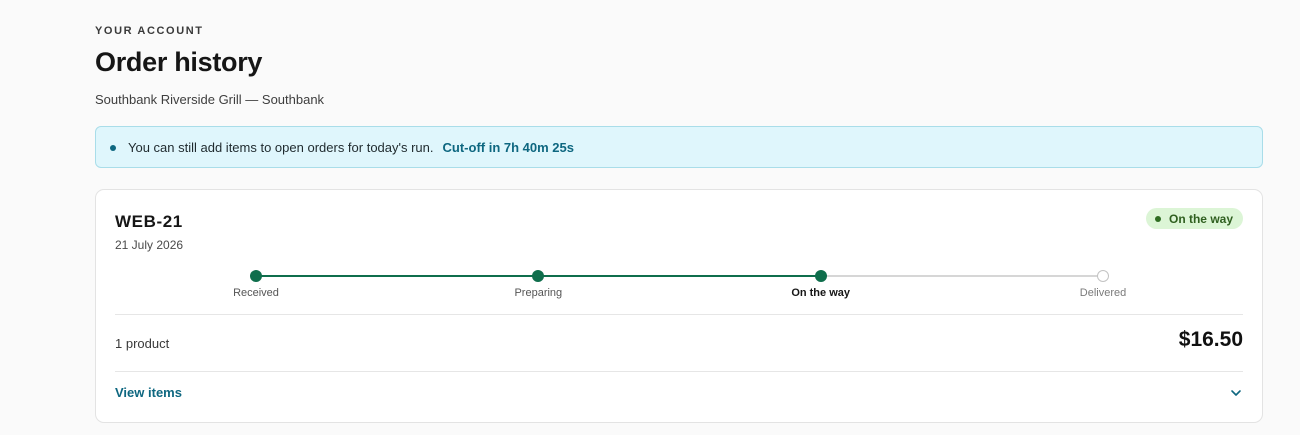 The image size is (1300, 435). Describe the element at coordinates (256, 293) in the screenshot. I see `progress-step-label: Received` at that location.